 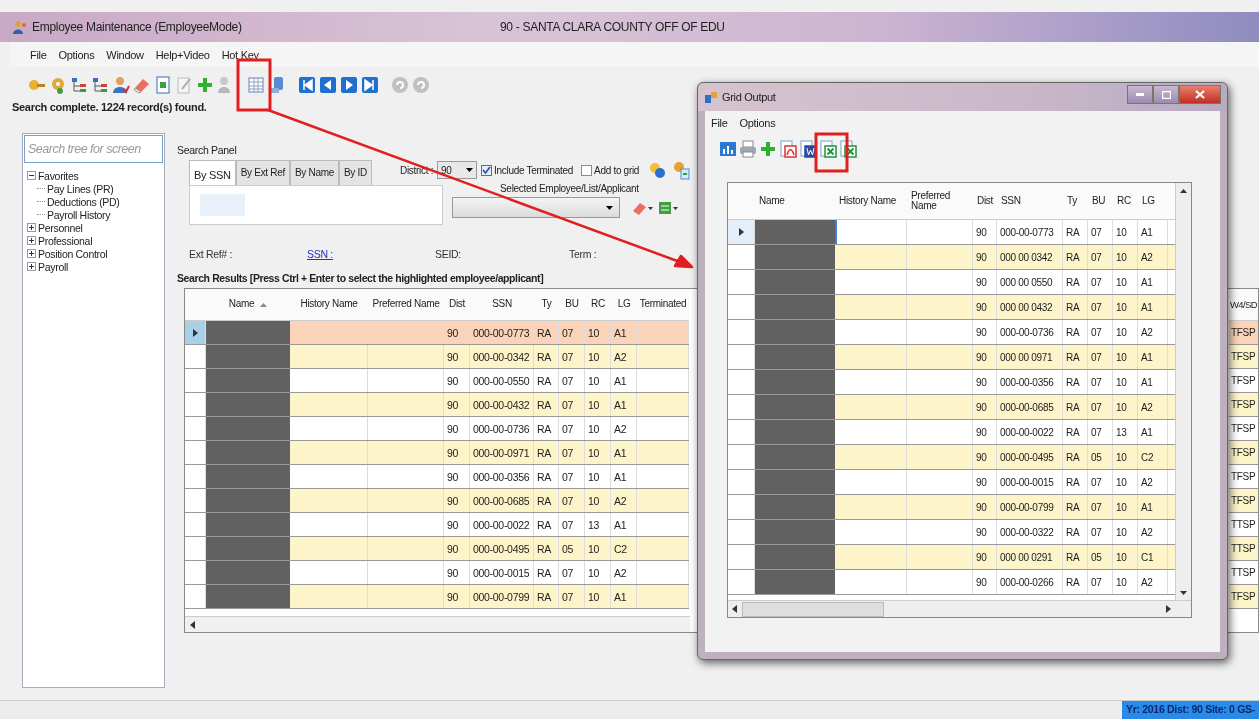 I want to click on export-icon, so click(x=669, y=207).